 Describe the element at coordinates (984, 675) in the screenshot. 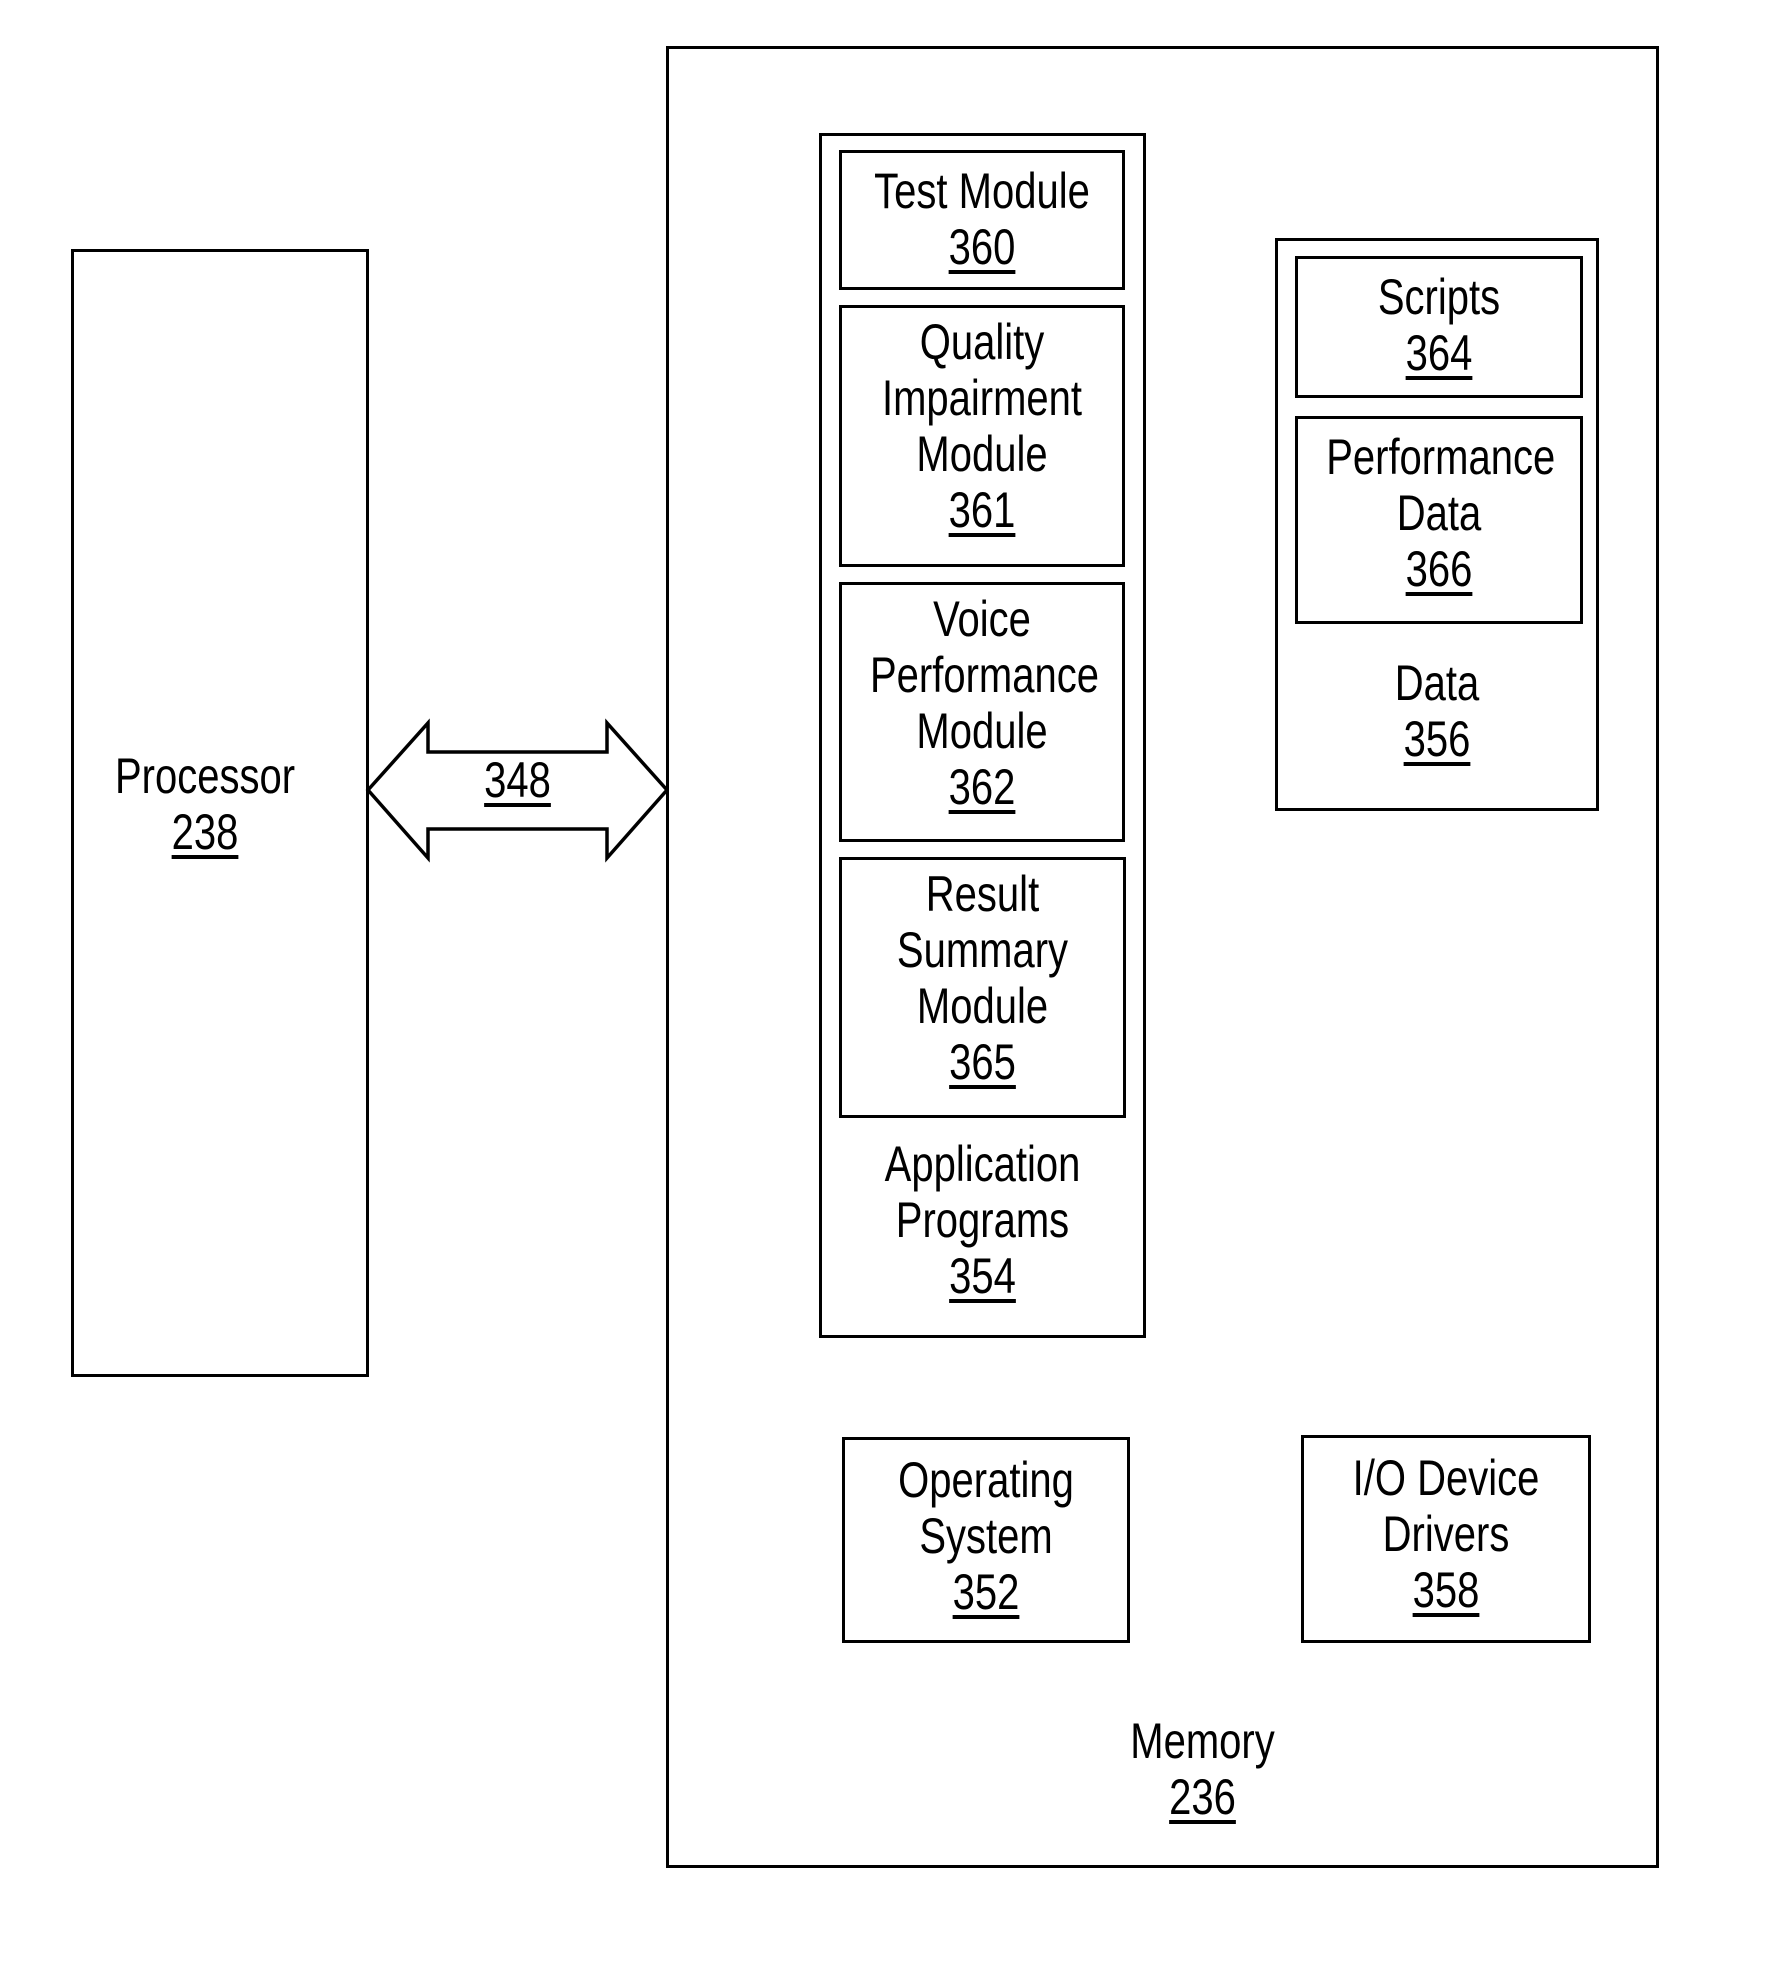

I see `vpm-line-2: Performance` at that location.